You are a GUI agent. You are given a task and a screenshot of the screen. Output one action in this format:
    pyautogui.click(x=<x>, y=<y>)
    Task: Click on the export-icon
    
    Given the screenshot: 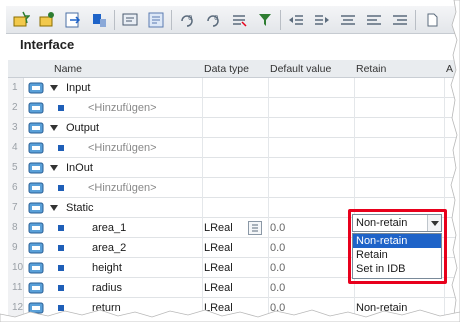 What is the action you would take?
    pyautogui.click(x=73, y=20)
    